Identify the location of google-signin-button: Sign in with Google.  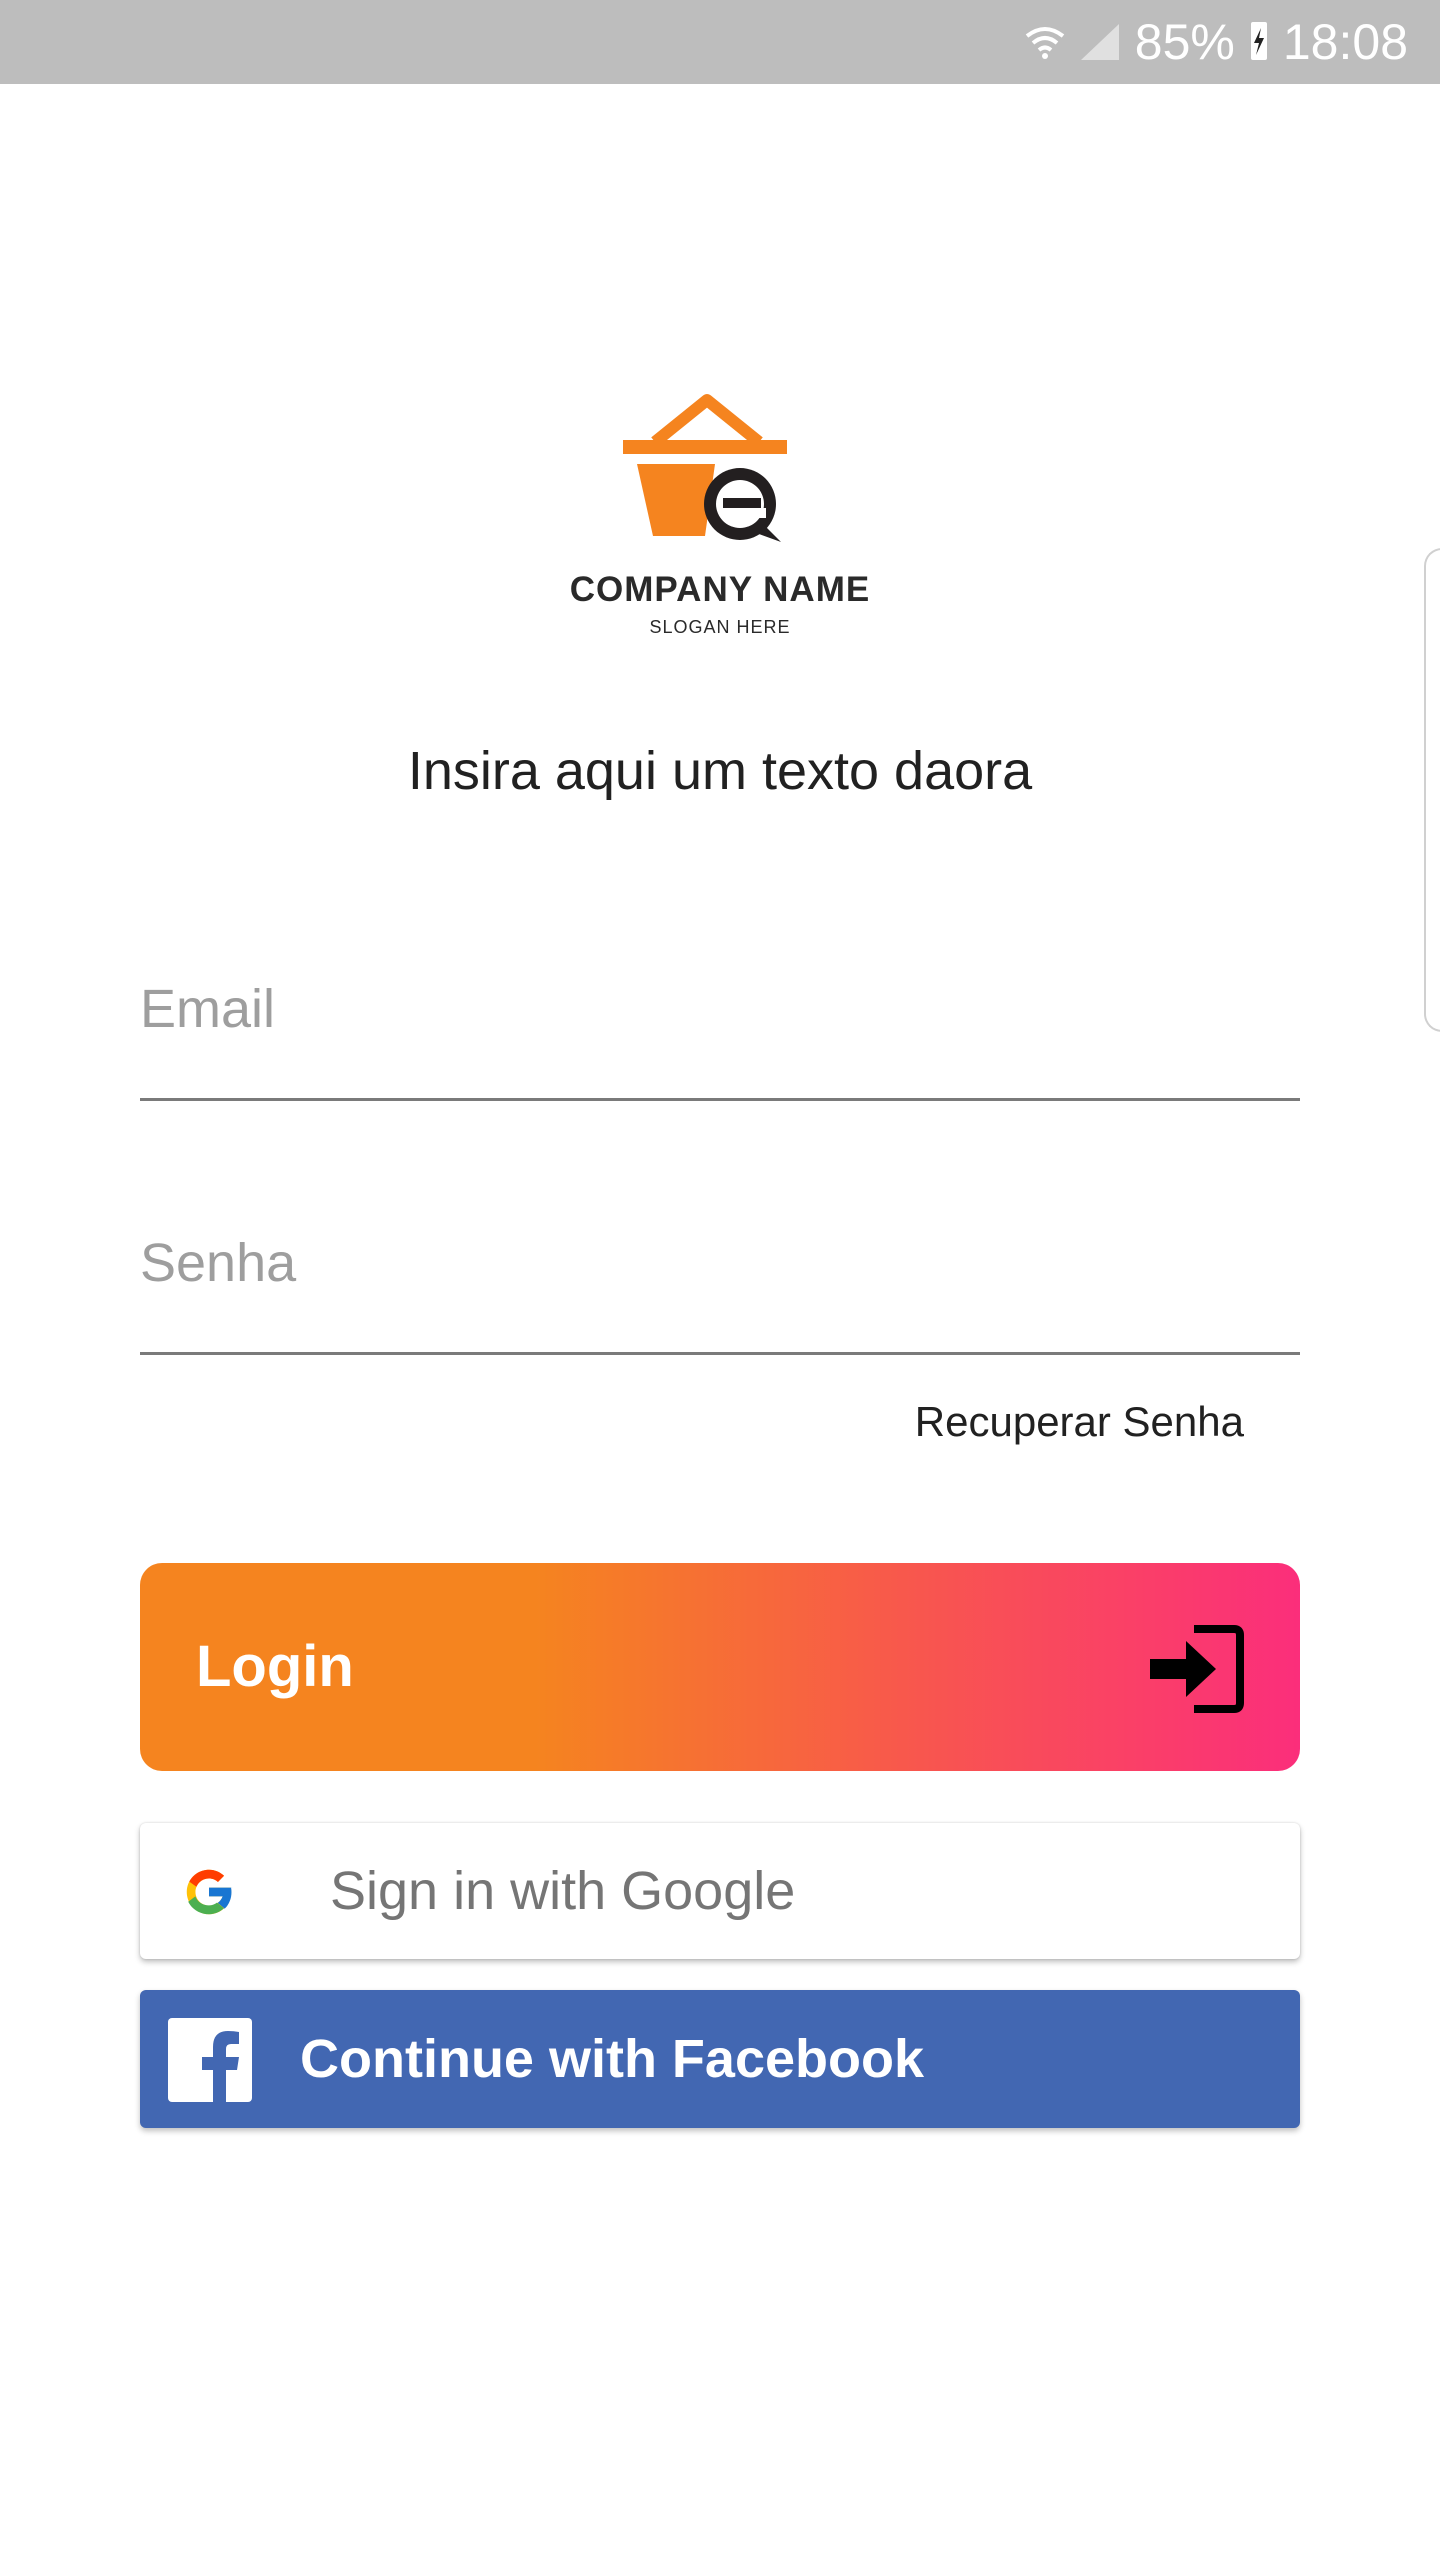
(720, 1891).